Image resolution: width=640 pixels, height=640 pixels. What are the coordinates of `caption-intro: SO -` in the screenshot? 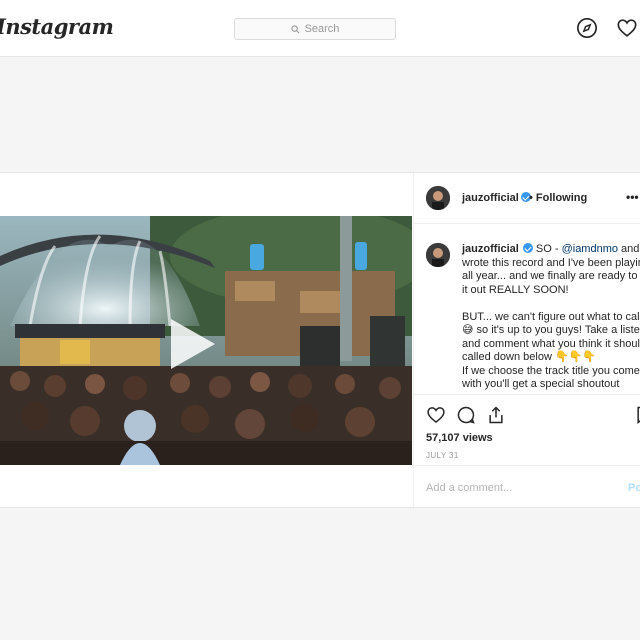 It's located at (548, 249).